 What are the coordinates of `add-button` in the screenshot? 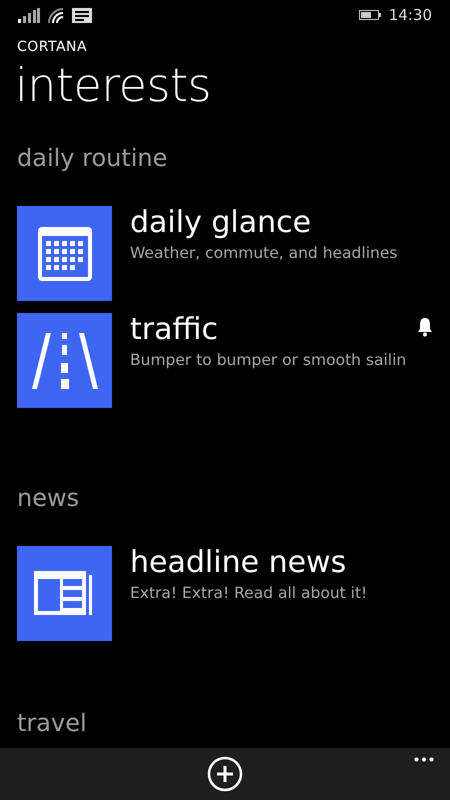 It's located at (225, 774).